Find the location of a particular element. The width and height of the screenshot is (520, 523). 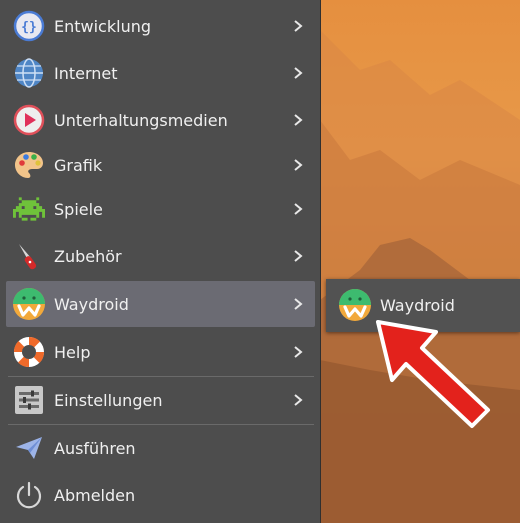

media-play-icon is located at coordinates (29, 120).